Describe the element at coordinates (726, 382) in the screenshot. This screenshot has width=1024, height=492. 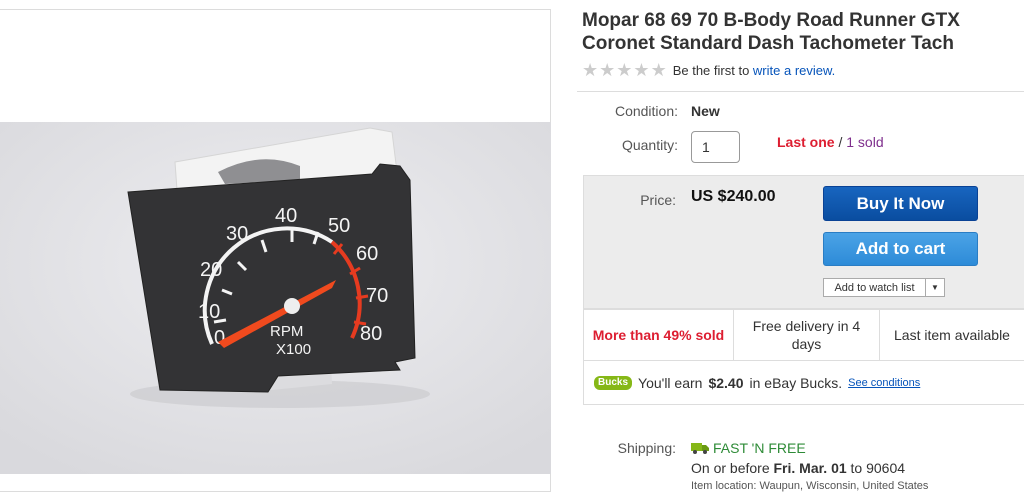
I see `bucks-amount: $2.40` at that location.